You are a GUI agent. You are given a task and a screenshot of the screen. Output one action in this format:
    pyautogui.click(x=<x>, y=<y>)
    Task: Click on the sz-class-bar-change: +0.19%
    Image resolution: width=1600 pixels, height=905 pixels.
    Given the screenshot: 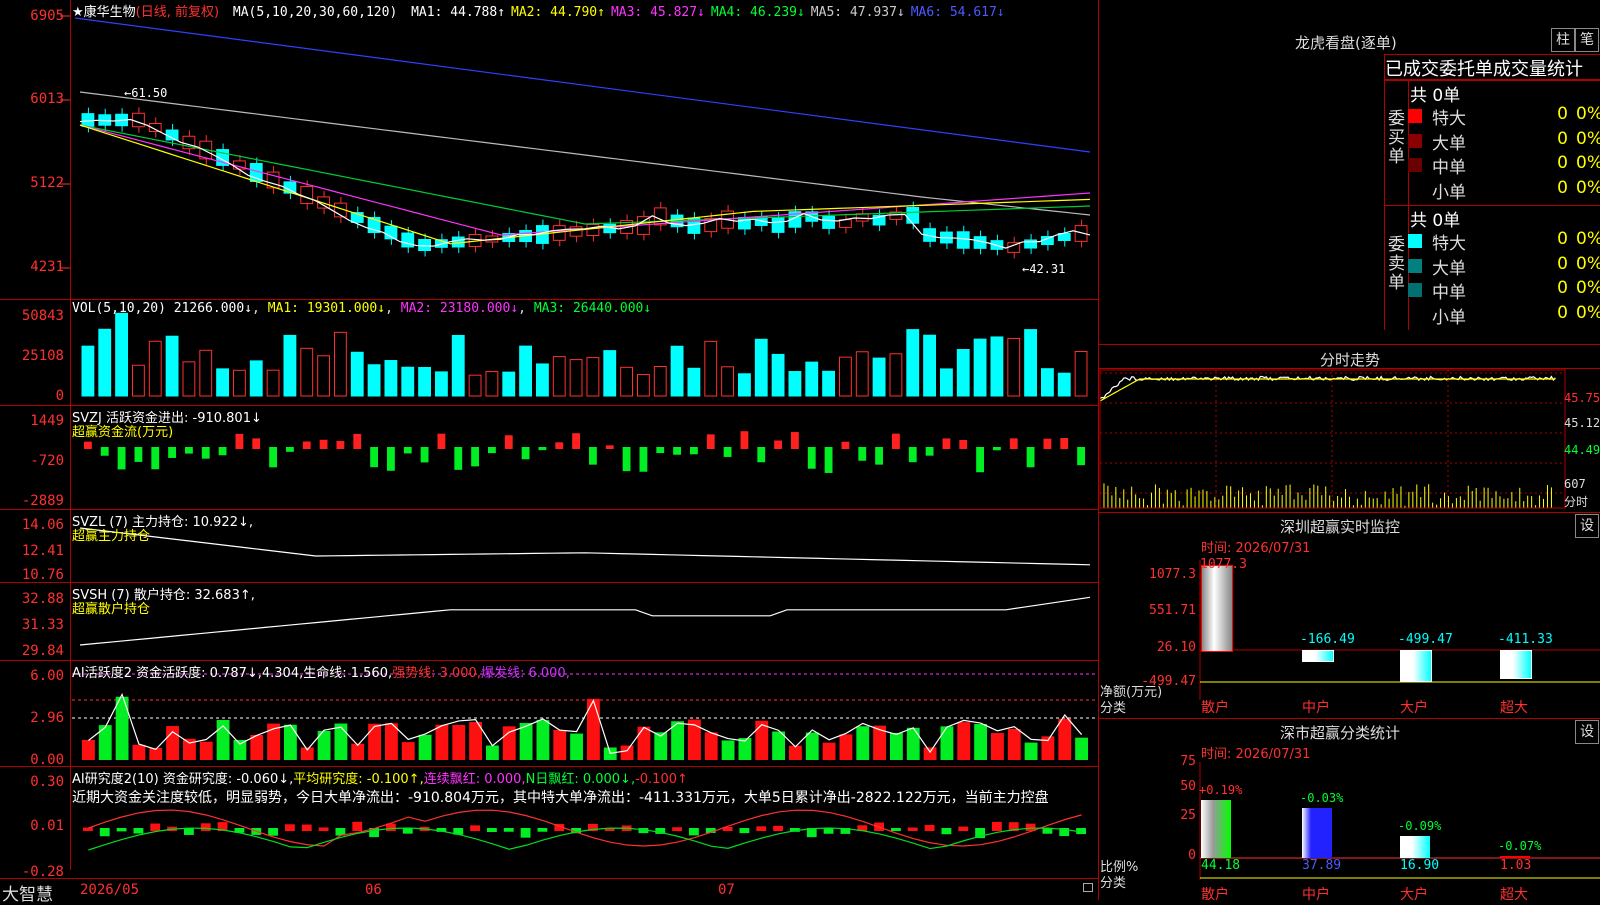 What is the action you would take?
    pyautogui.click(x=1221, y=790)
    